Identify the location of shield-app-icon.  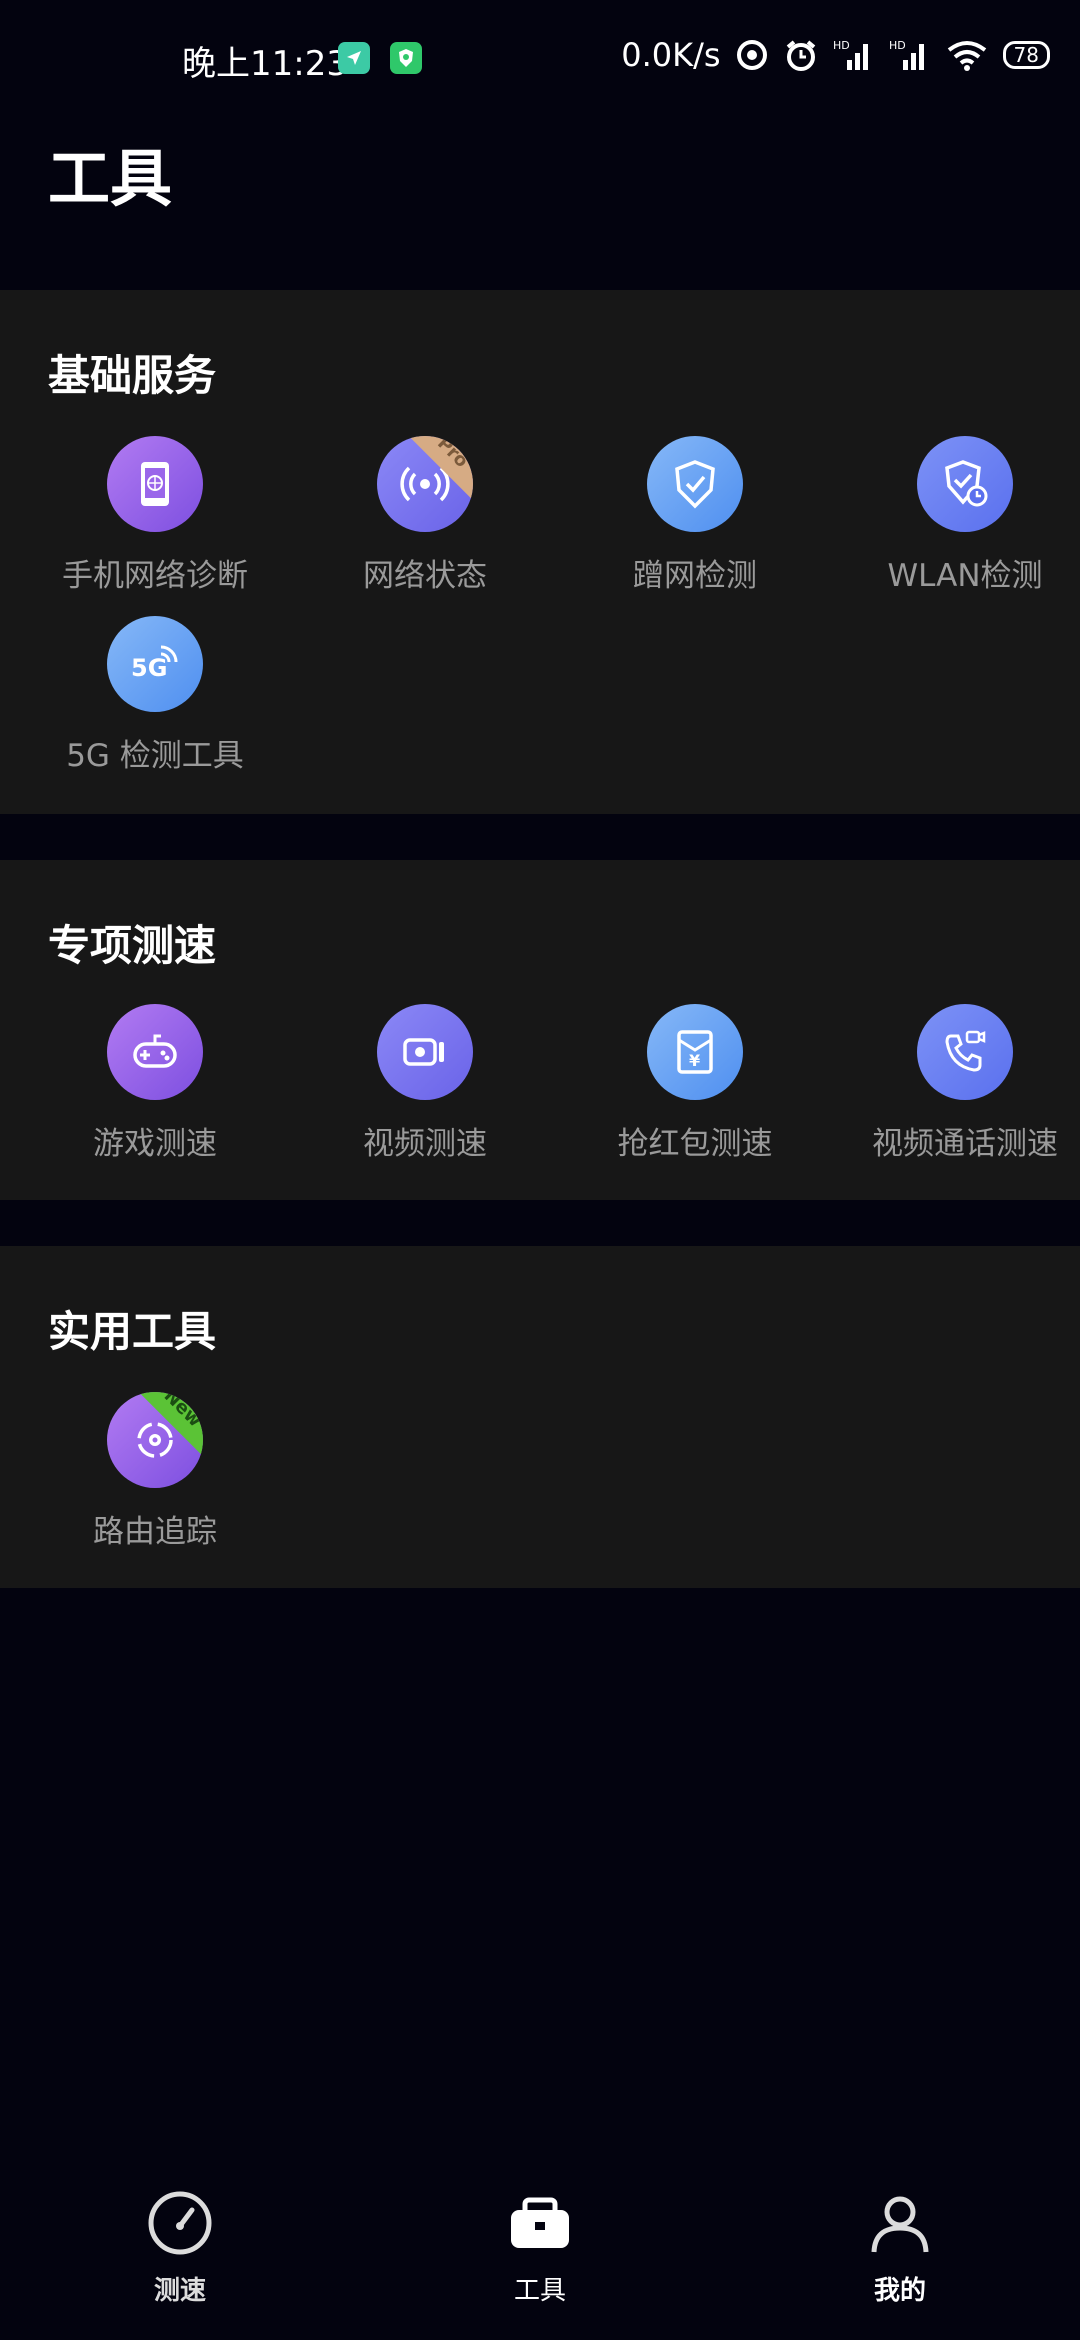
(406, 58).